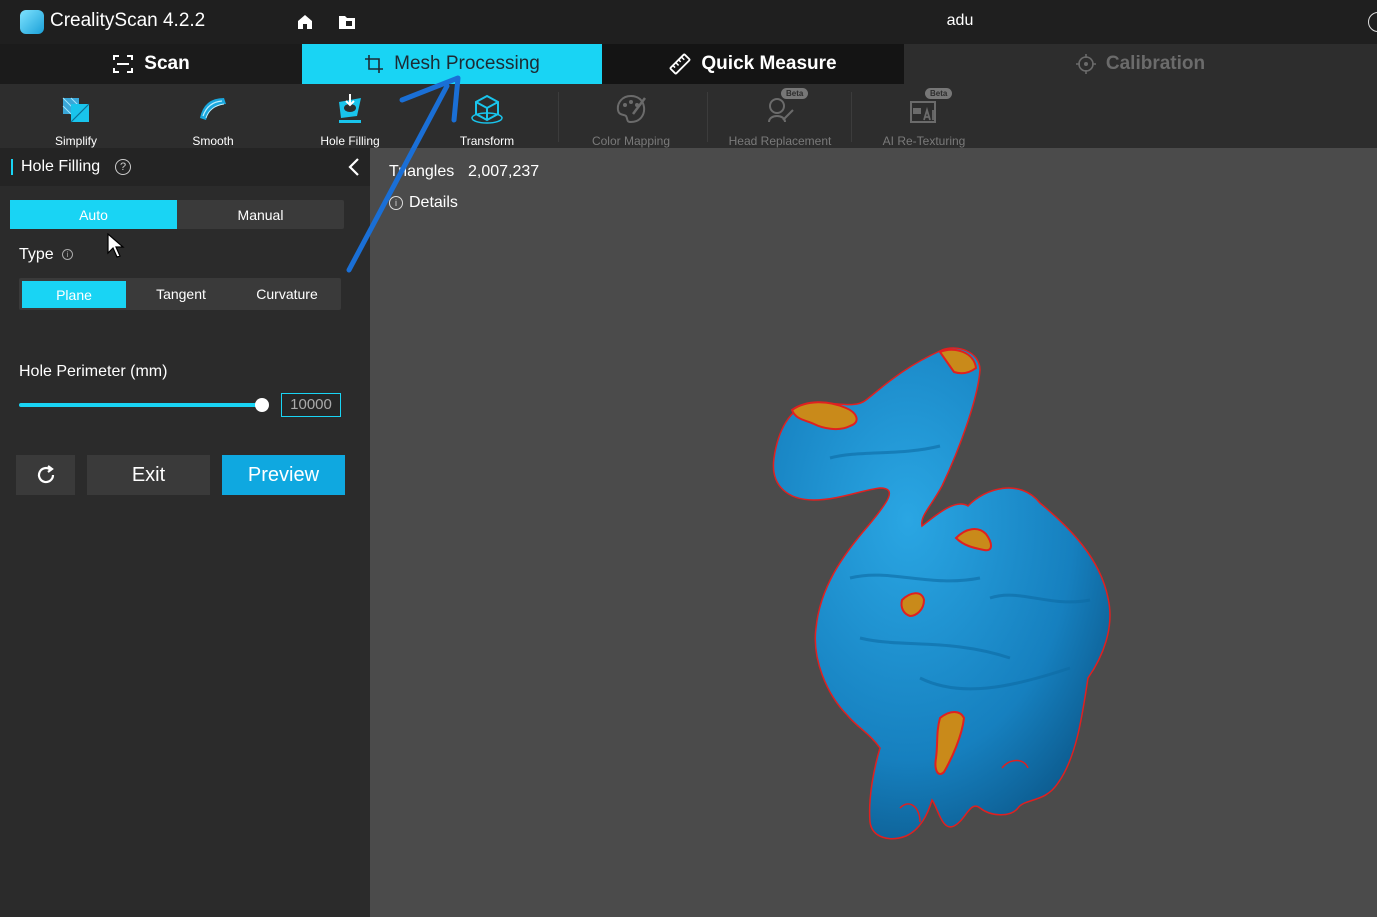 This screenshot has height=917, width=1377. I want to click on type-selector: Plane Tangent Curvature, so click(180, 294).